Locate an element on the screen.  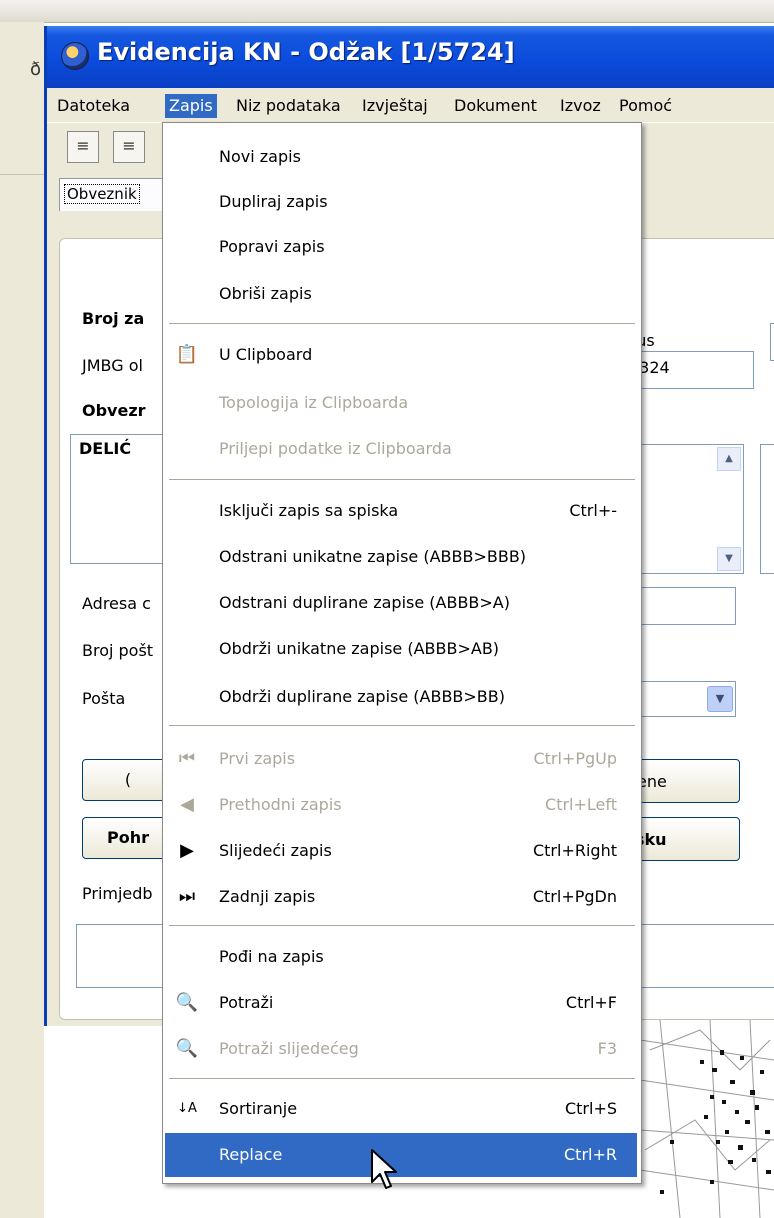
menu-pomoc: Pomoć is located at coordinates (645, 106).